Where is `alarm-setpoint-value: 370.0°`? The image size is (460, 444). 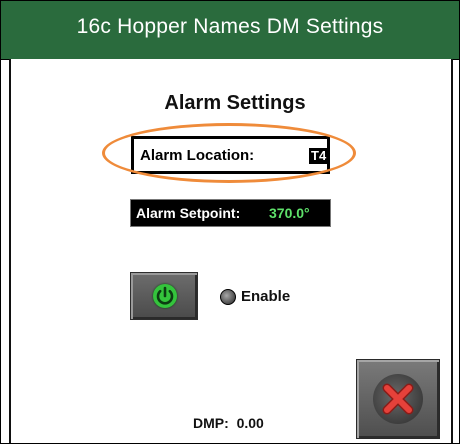
alarm-setpoint-value: 370.0° is located at coordinates (289, 213).